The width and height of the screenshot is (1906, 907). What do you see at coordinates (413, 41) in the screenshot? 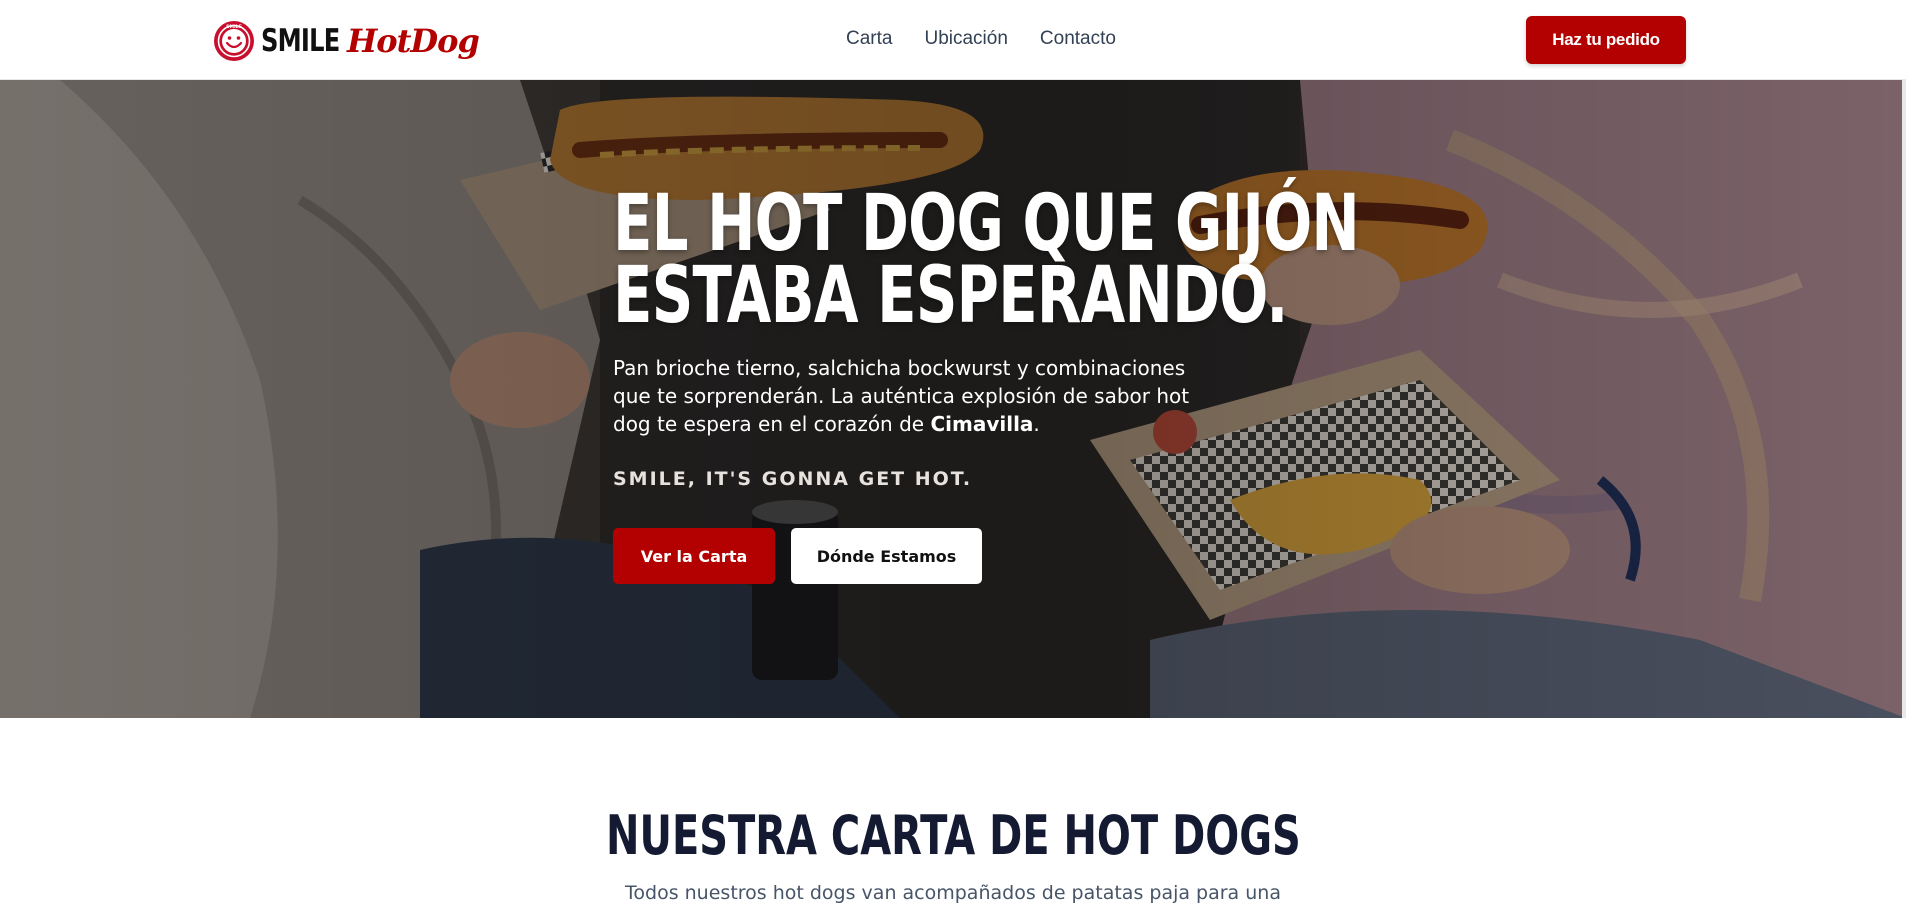
I see `brand-word-hotdog: HotDog` at bounding box center [413, 41].